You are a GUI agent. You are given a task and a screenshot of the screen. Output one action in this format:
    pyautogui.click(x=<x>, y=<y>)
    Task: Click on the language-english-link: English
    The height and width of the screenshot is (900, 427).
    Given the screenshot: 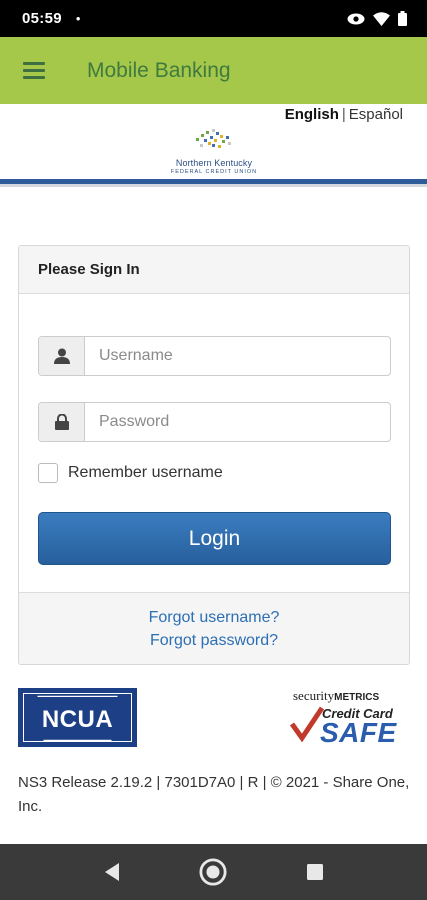 What is the action you would take?
    pyautogui.click(x=312, y=114)
    